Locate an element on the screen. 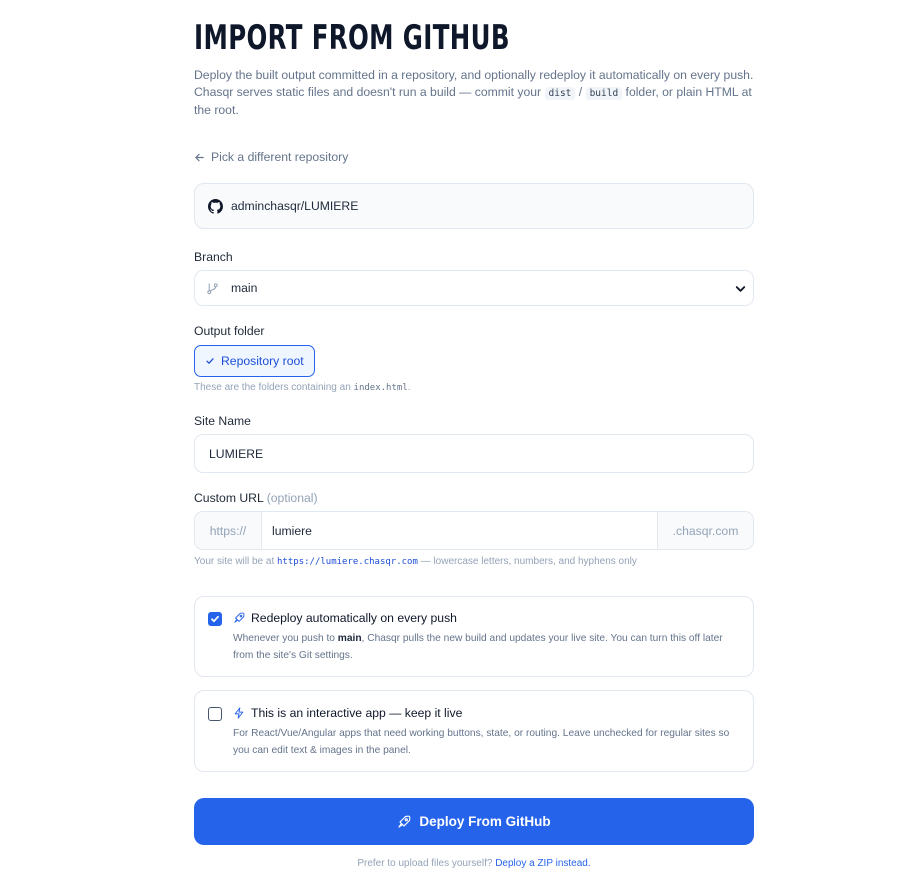 The height and width of the screenshot is (892, 902). site-name-input: LUMIERE is located at coordinates (474, 453).